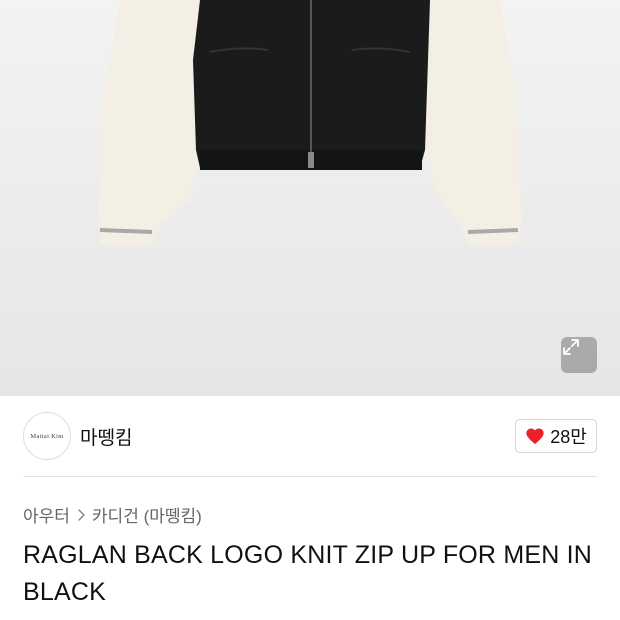 Image resolution: width=620 pixels, height=620 pixels. Describe the element at coordinates (81, 514) in the screenshot. I see `chevron-right-icon` at that location.